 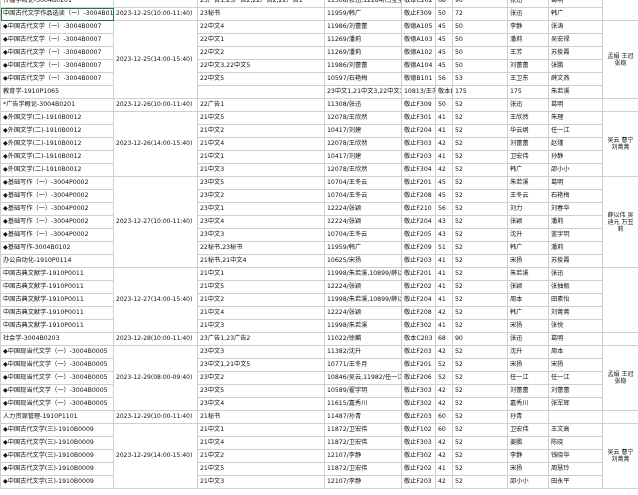 I want to click on cell-invigilator-1: 李静, so click(x=528, y=27).